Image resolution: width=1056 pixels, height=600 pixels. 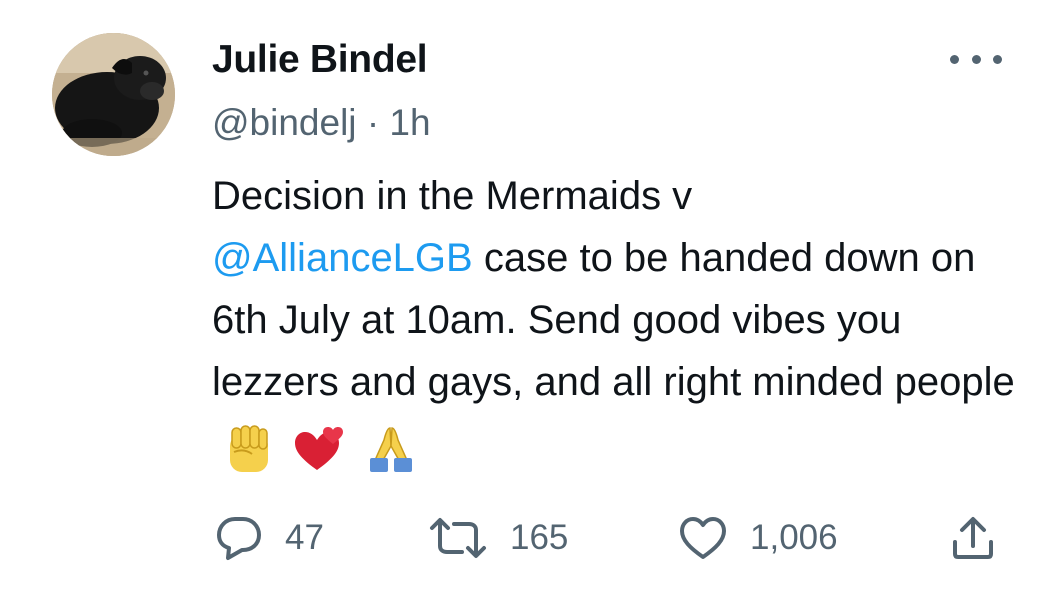 I want to click on dog-photo-icon, so click(x=113, y=94).